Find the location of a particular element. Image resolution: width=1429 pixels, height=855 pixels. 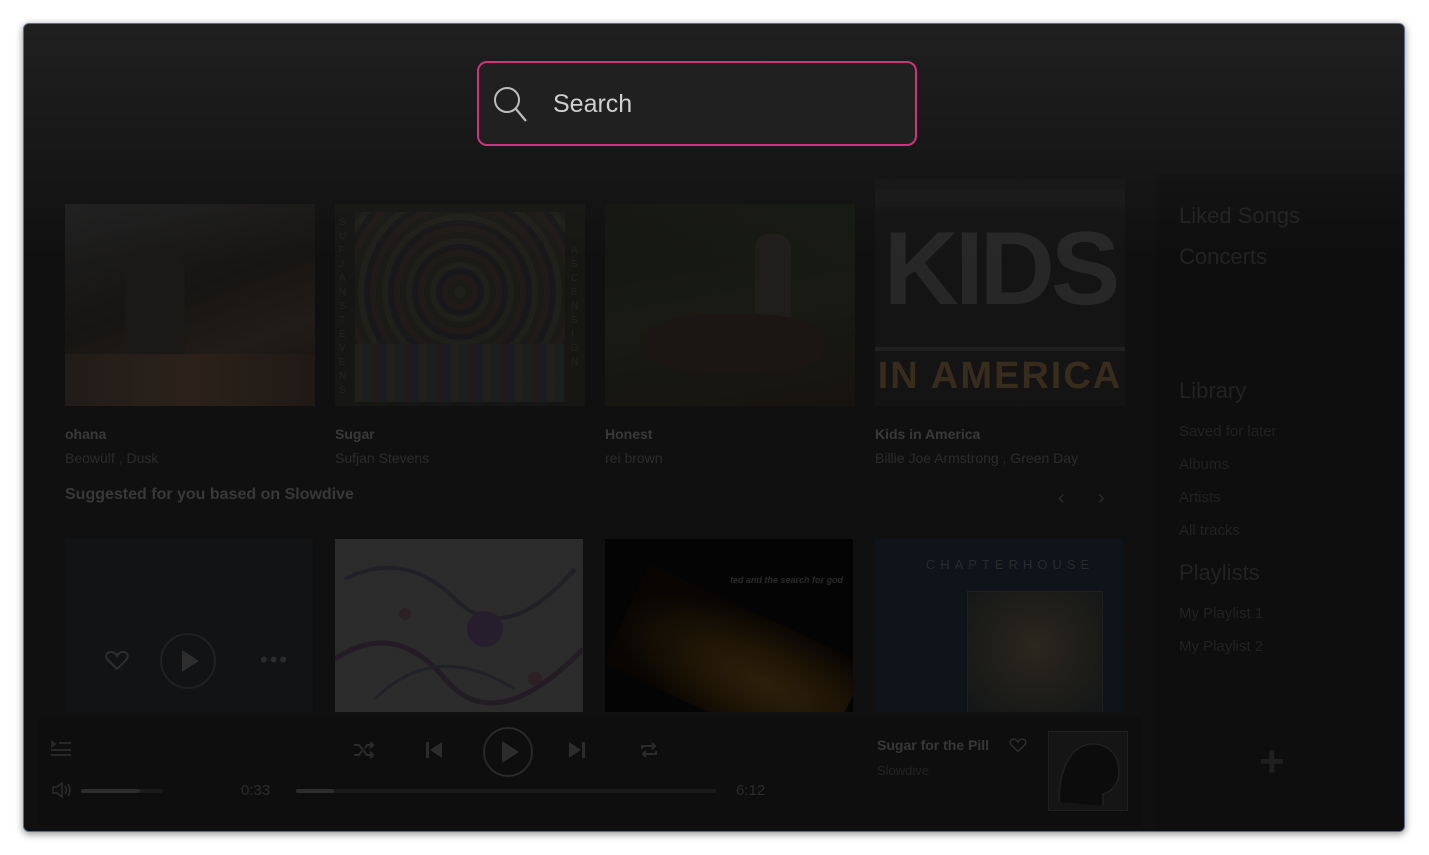

queue-icon is located at coordinates (60, 749).